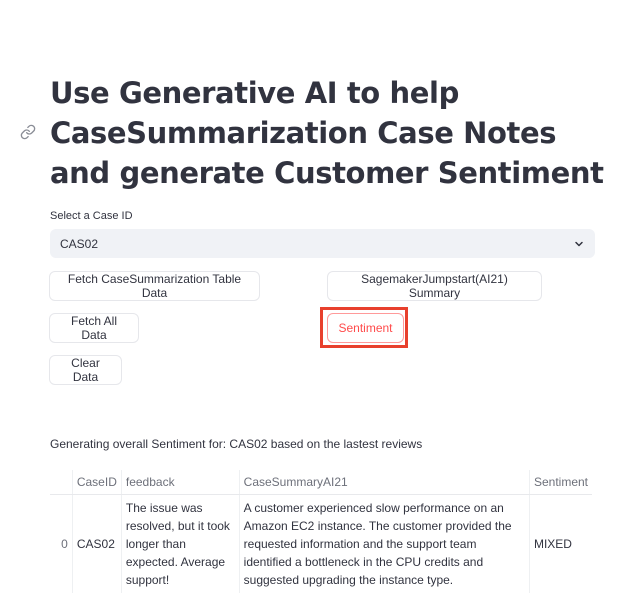 This screenshot has height=610, width=624. What do you see at coordinates (154, 286) in the screenshot?
I see `fetch-case-table-button: Fetch CaseSummarization Table Data` at bounding box center [154, 286].